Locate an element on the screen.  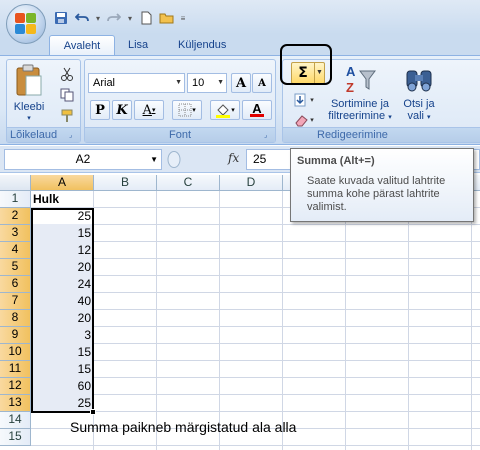
resize-handle-icon is located at coordinates (174, 159).